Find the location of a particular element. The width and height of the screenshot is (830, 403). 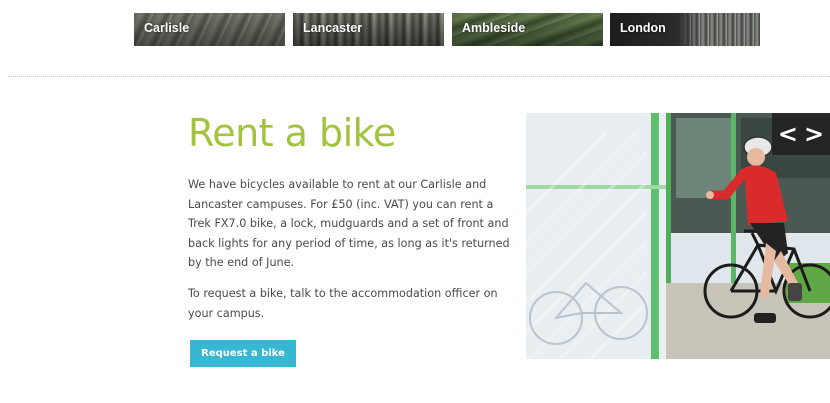

campus-tab-label: Carlisle is located at coordinates (167, 28).